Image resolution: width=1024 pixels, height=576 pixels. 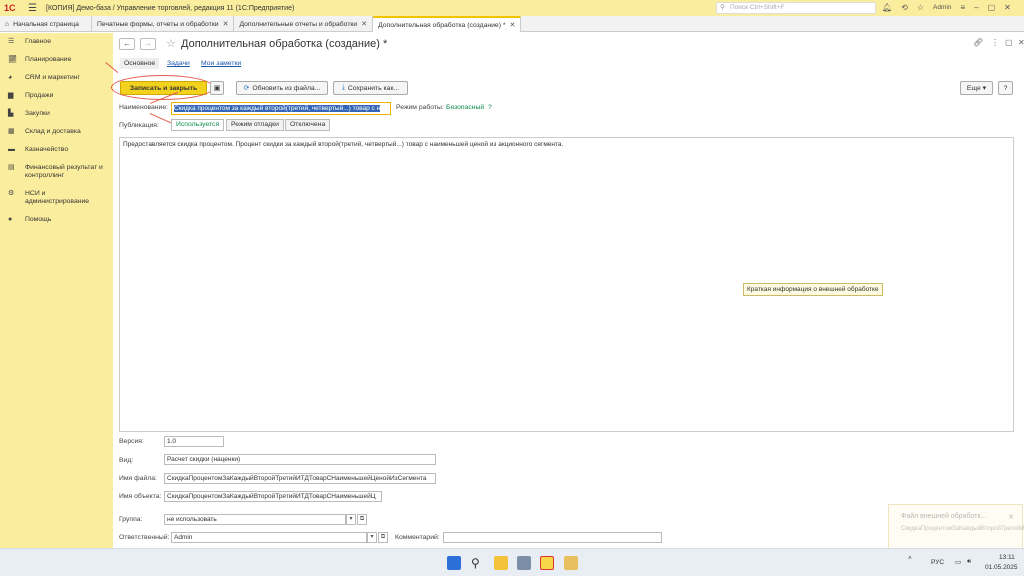 What do you see at coordinates (1007, 557) in the screenshot?
I see `clock-time: 13:11` at bounding box center [1007, 557].